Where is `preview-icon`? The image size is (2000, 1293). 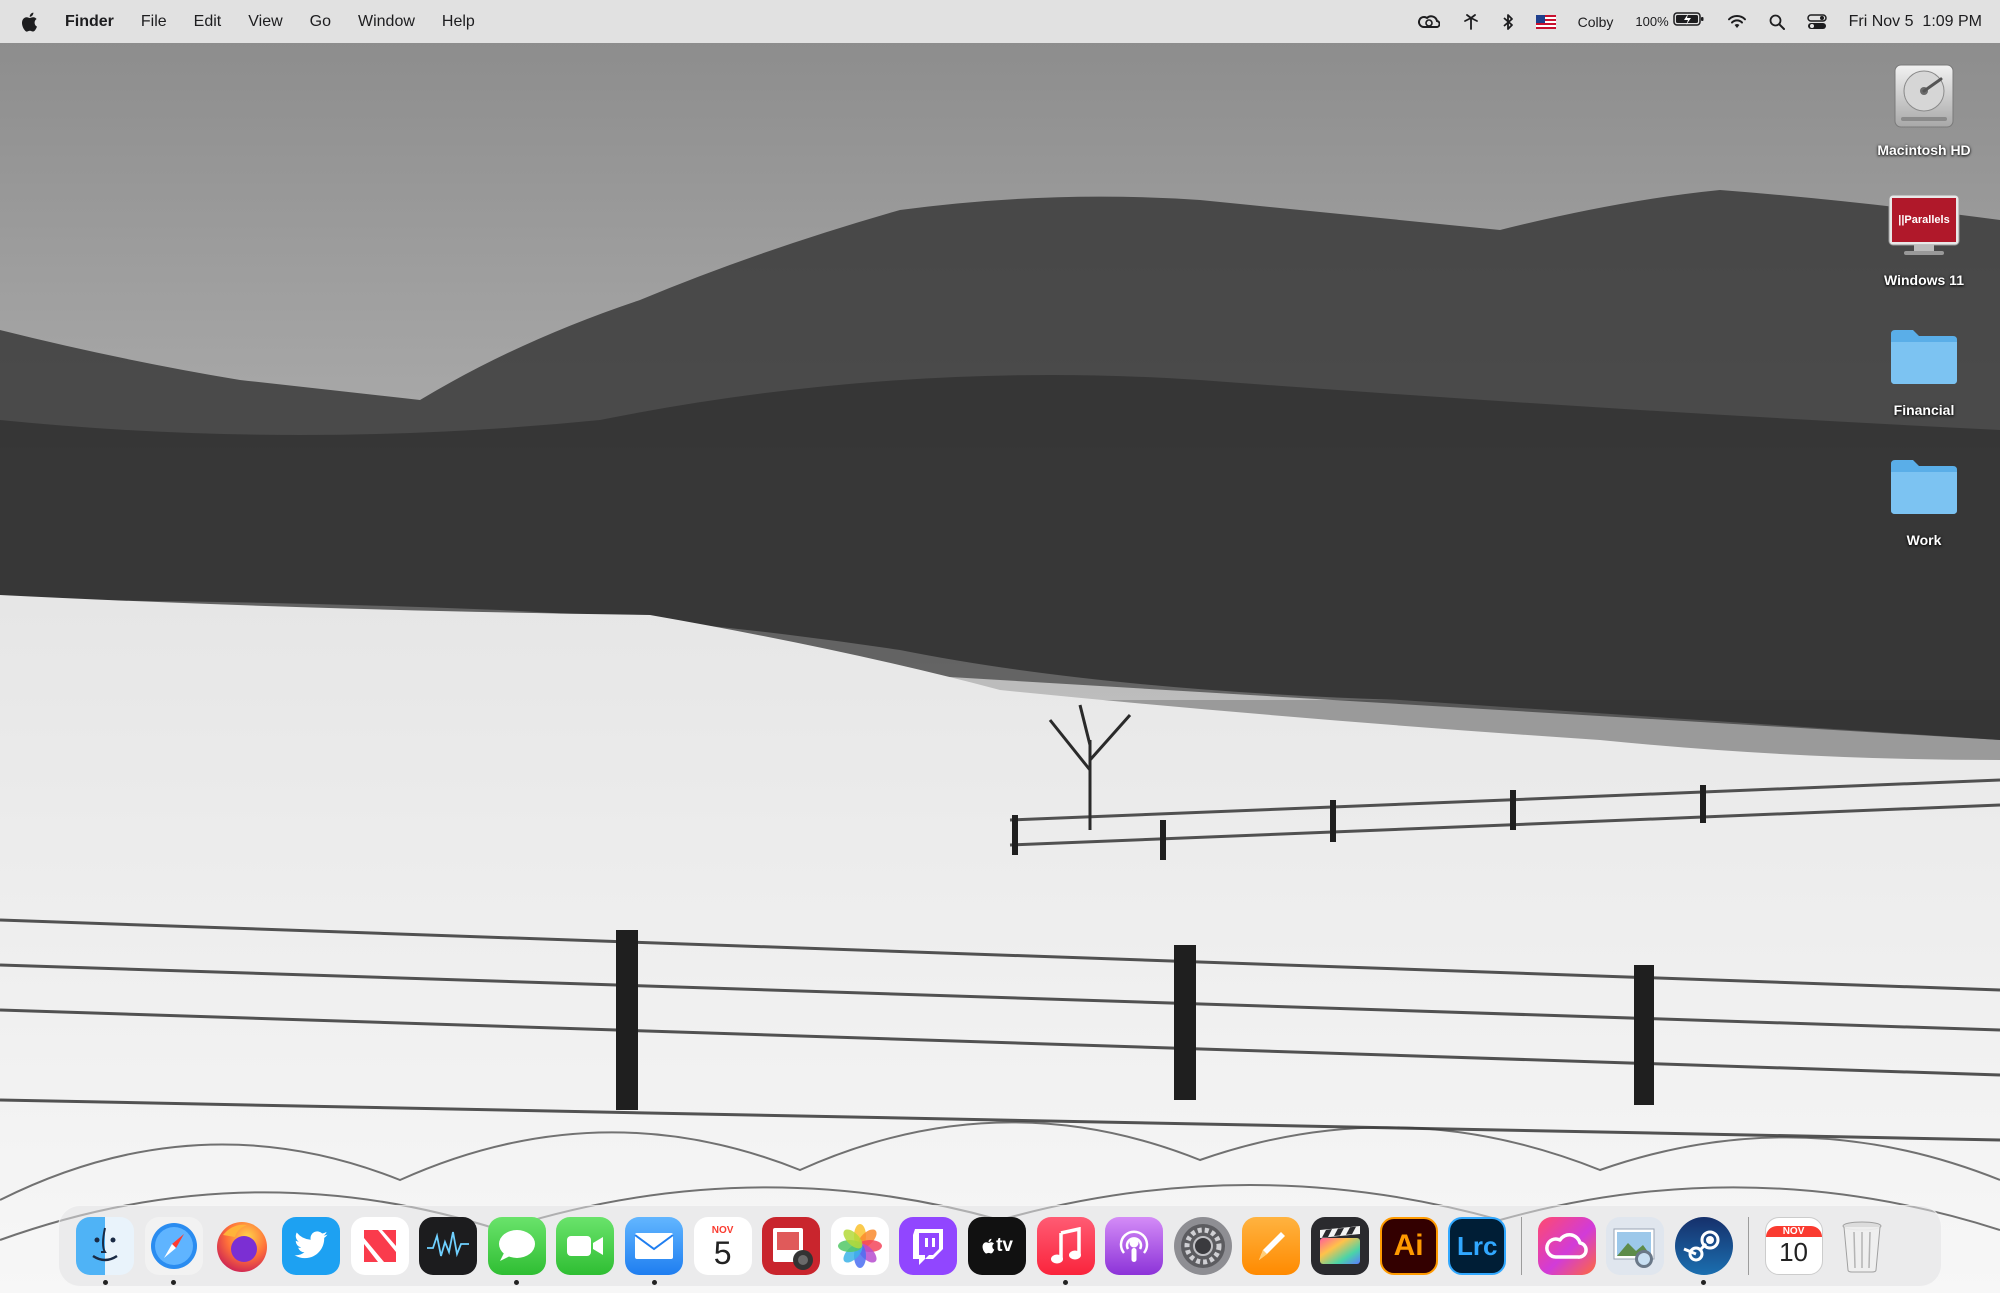
preview-icon is located at coordinates (1634, 1248).